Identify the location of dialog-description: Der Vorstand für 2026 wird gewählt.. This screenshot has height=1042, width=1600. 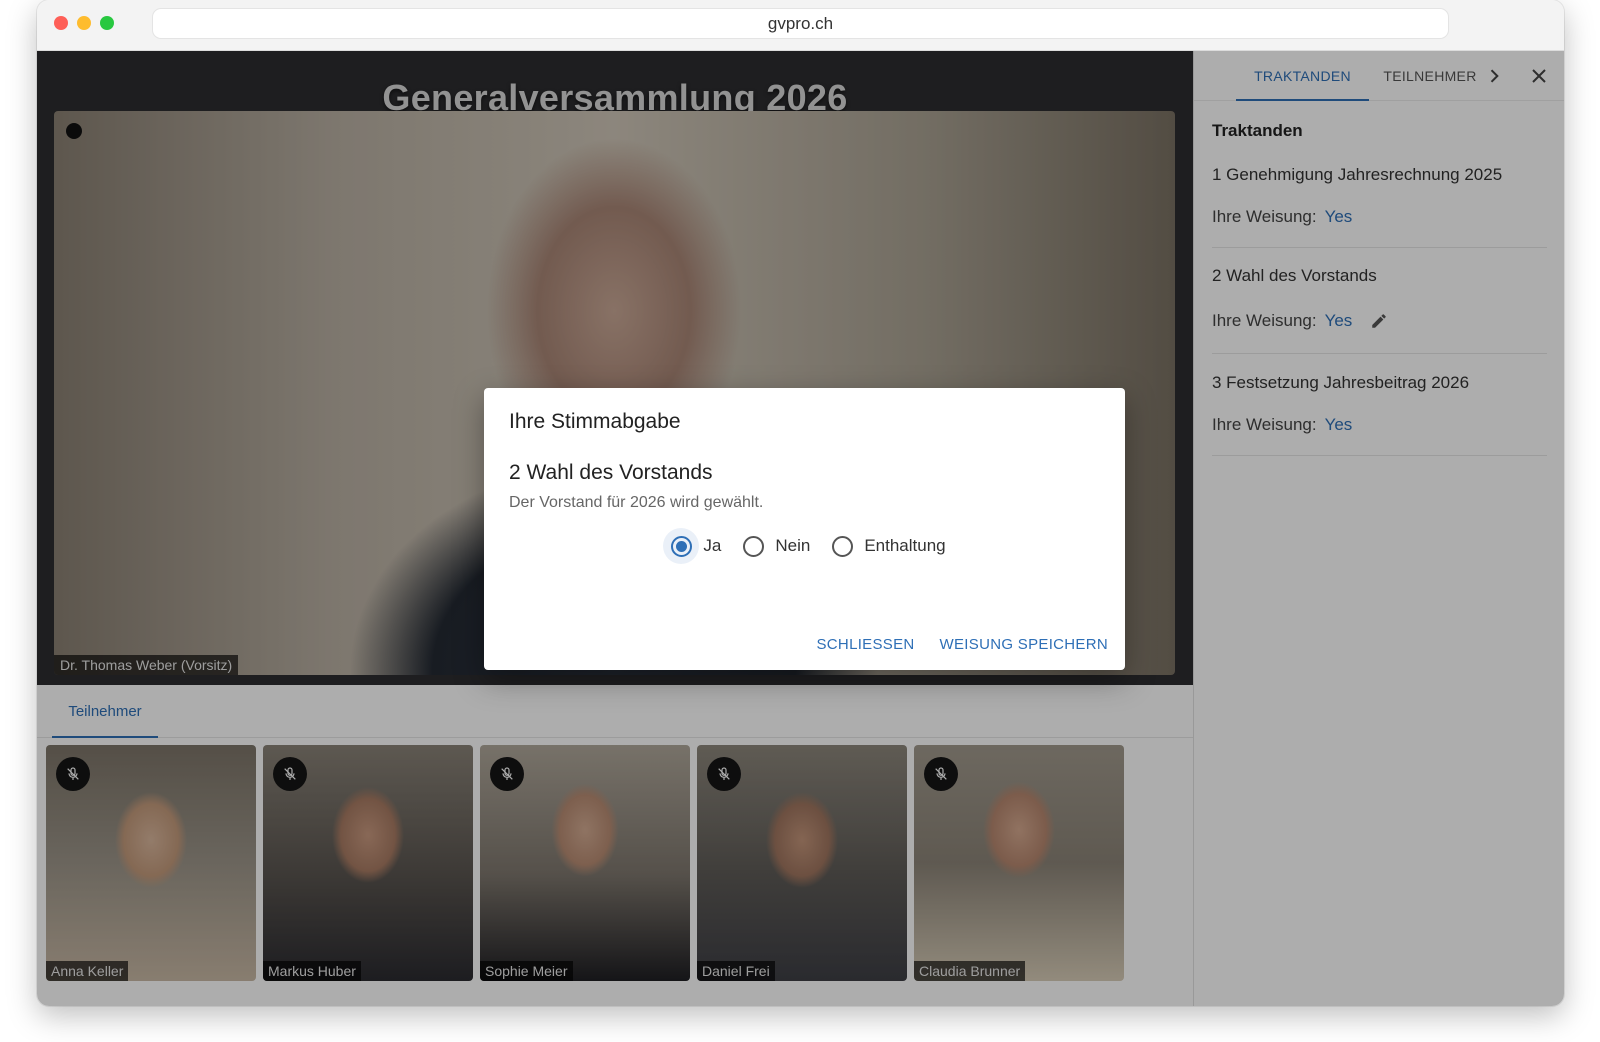
(636, 502).